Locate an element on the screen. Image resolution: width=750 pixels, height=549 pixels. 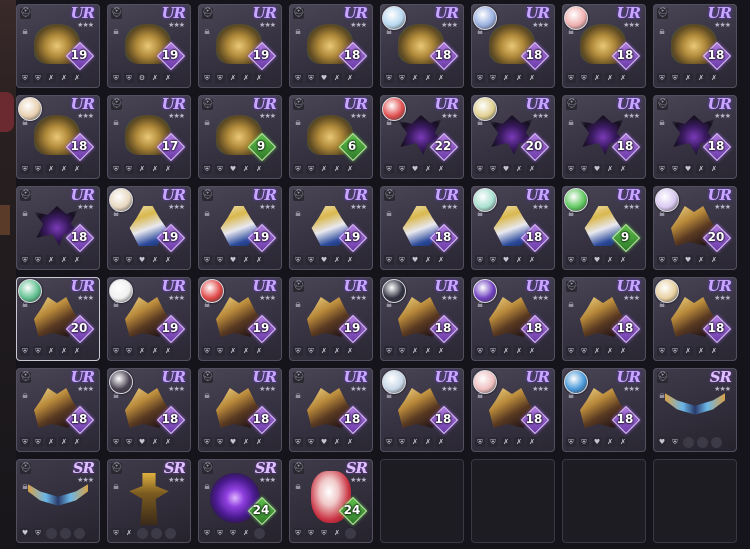
star-rating-icon: ★★★ is located at coordinates (631, 25).